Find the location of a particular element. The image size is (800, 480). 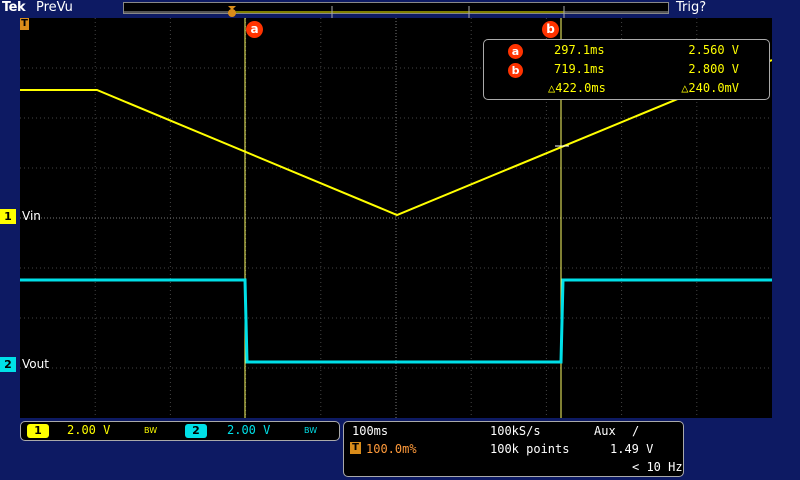

cursor-a-tag: a is located at coordinates (515, 51).